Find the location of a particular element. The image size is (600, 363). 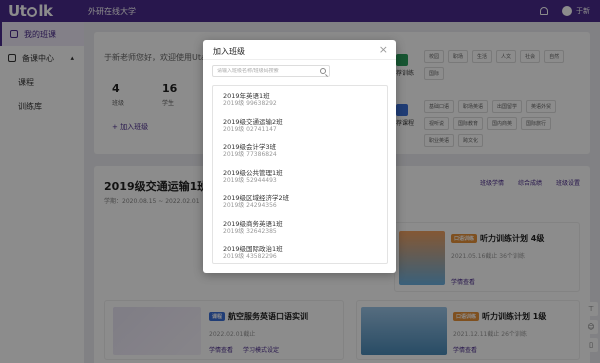

class-search-box is located at coordinates (271, 71).